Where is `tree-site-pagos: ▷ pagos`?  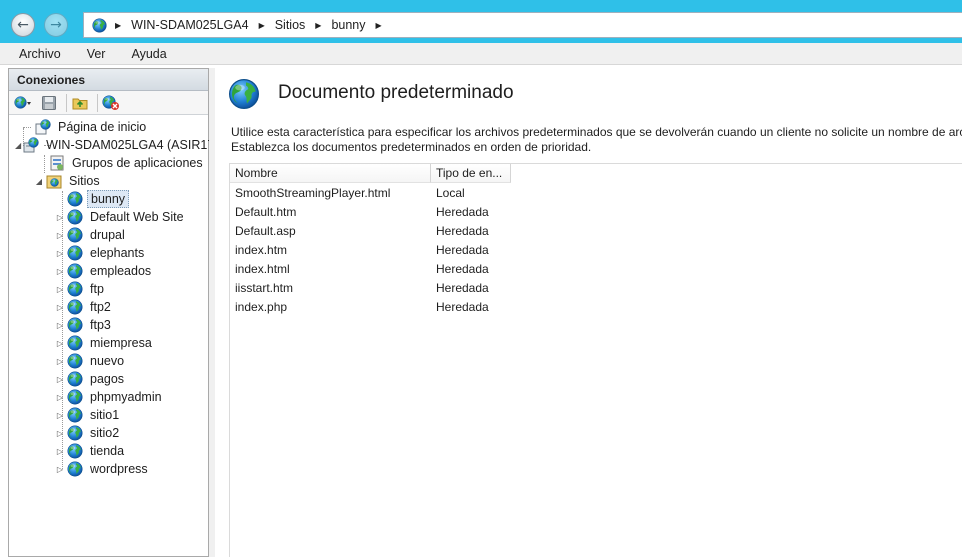 tree-site-pagos: ▷ pagos is located at coordinates (108, 379).